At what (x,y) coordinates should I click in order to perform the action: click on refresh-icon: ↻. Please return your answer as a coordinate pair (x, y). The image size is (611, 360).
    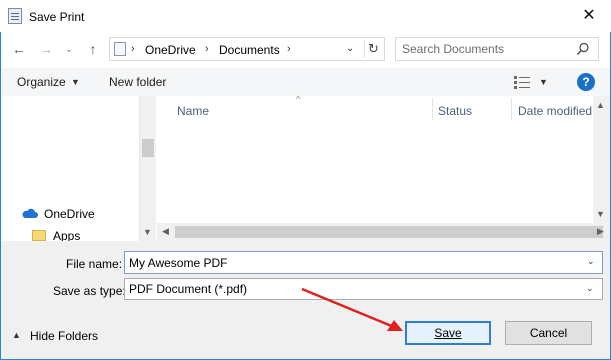
    Looking at the image, I should click on (373, 48).